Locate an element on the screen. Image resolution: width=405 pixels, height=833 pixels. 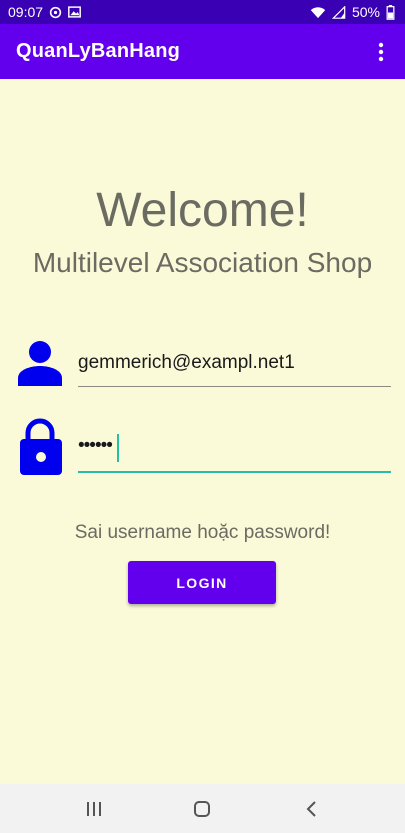
back-icon is located at coordinates (311, 809).